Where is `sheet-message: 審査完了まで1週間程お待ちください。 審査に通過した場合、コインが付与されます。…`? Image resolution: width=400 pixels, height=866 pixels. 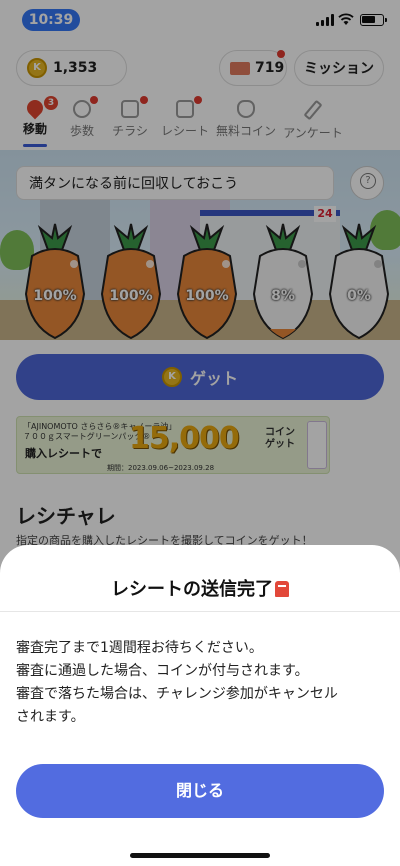 sheet-message: 審査完了まで1週間程お待ちください。 審査に通過した場合、コインが付与されます。… is located at coordinates (202, 683).